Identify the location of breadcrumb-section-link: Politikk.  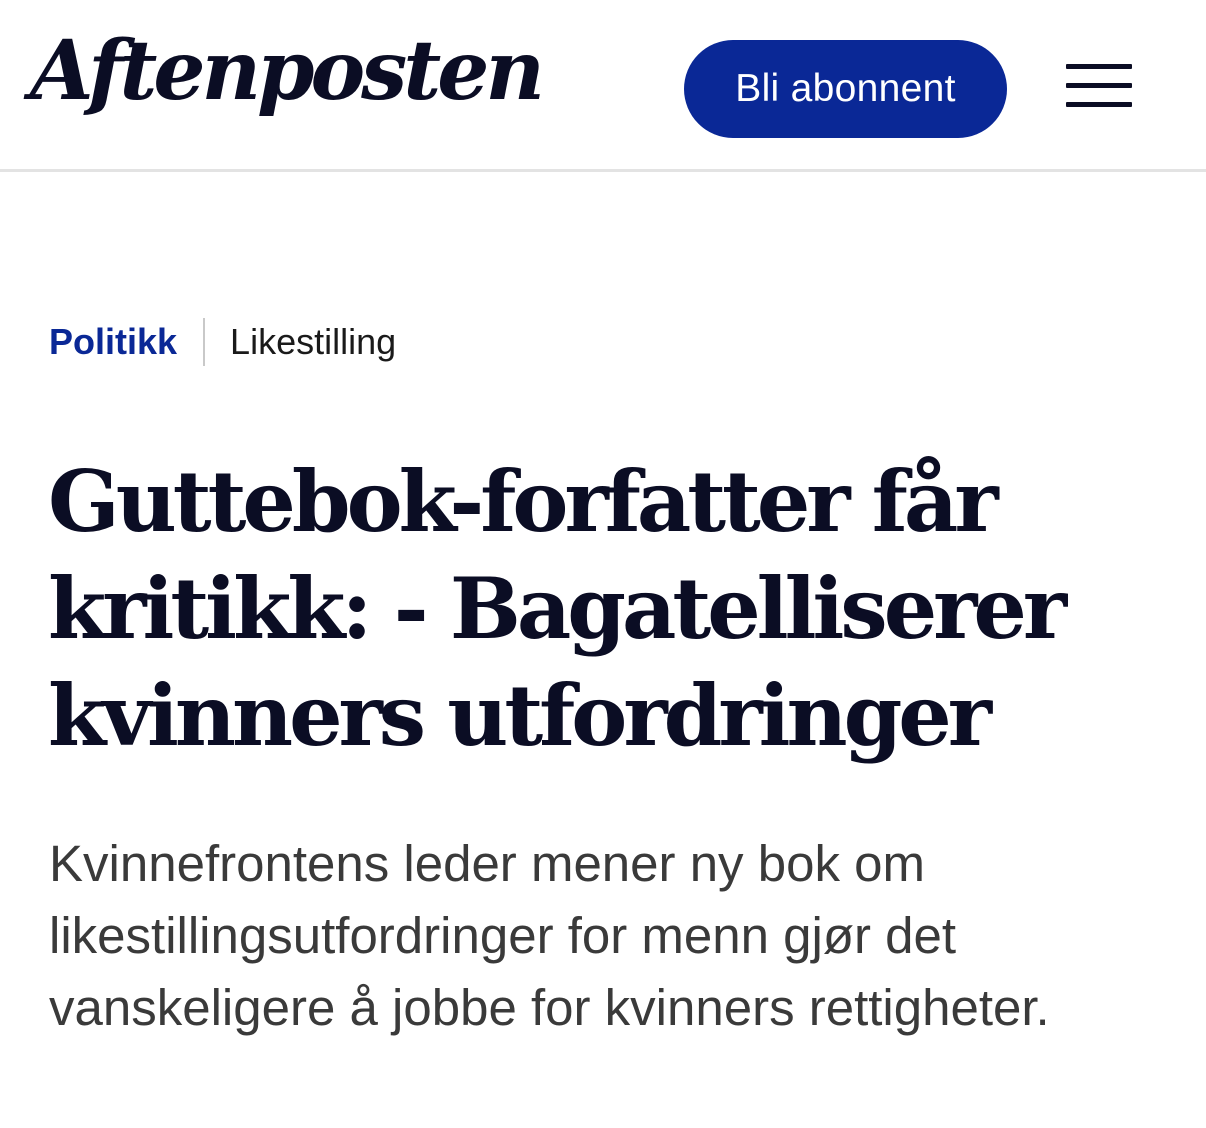
(113, 342).